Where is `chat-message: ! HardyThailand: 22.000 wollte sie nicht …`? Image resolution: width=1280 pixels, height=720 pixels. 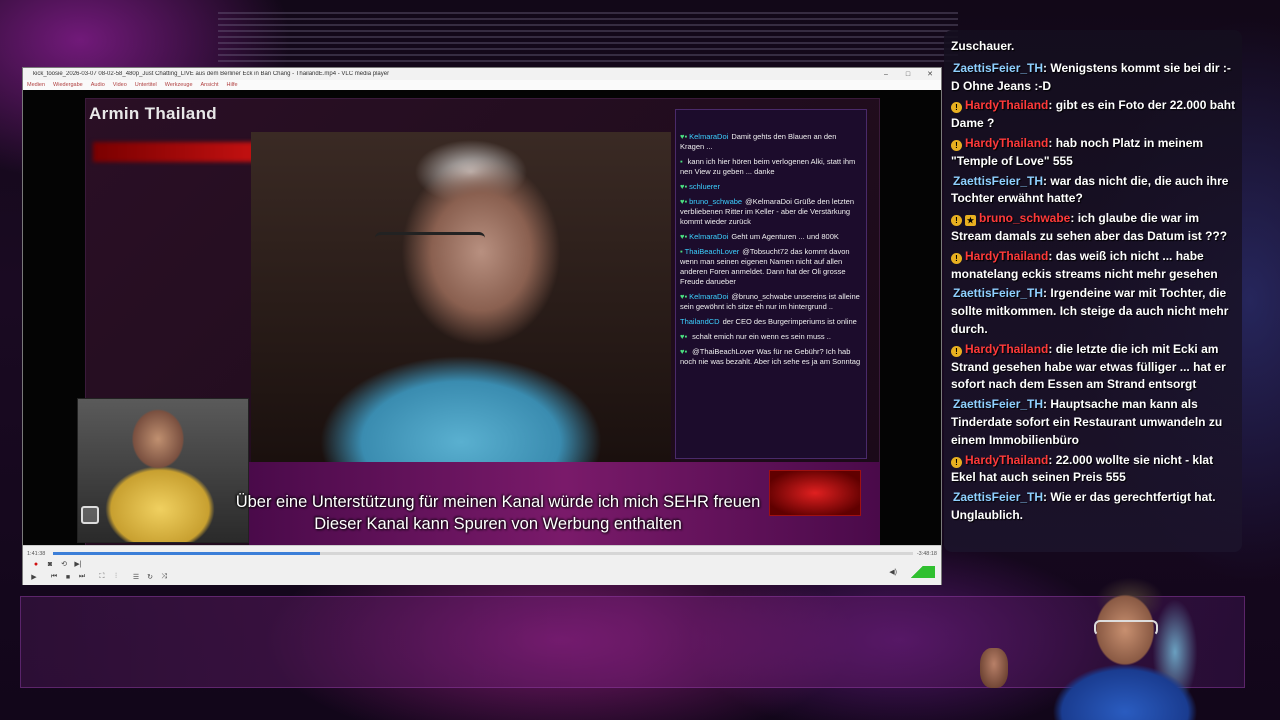
chat-message: ! HardyThailand: 22.000 wollte sie nicht … is located at coordinates (1093, 470).